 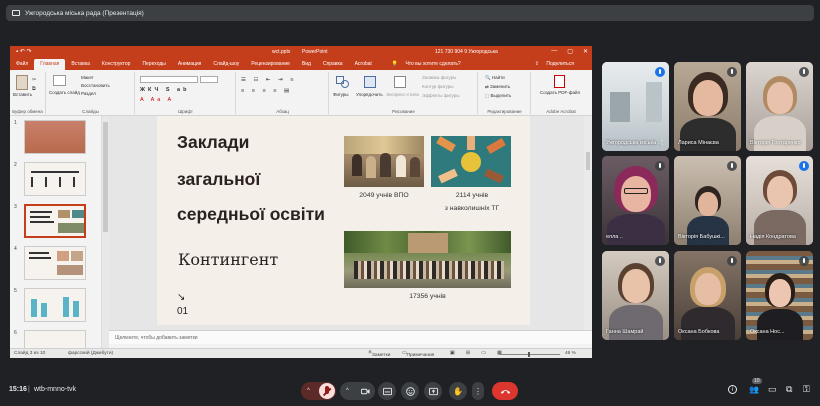 What do you see at coordinates (105, 177) in the screenshot?
I see `scrollbar-thumb` at bounding box center [105, 177].